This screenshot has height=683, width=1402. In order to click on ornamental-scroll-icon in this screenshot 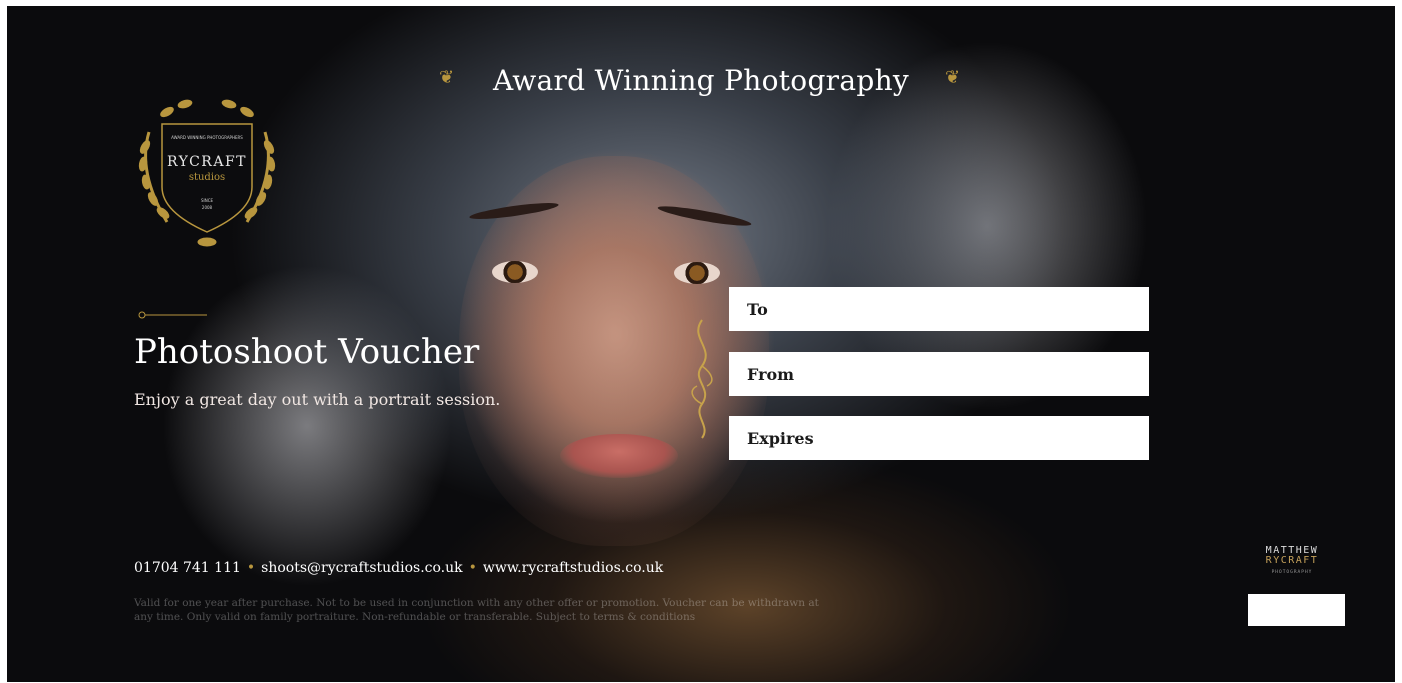, I will do `click(702, 379)`.